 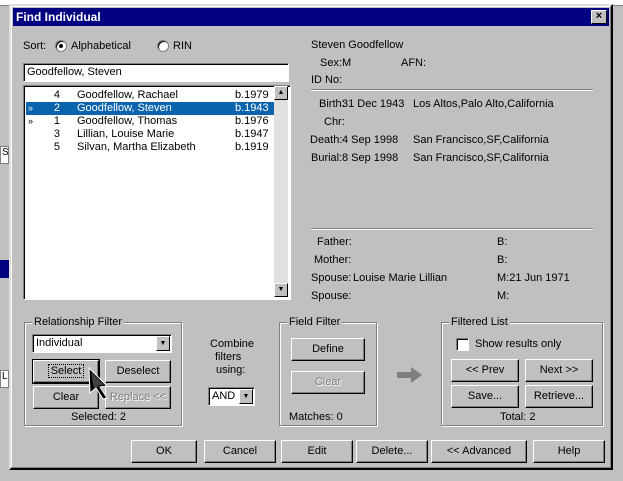 I want to click on death-label: Death:, so click(x=326, y=140).